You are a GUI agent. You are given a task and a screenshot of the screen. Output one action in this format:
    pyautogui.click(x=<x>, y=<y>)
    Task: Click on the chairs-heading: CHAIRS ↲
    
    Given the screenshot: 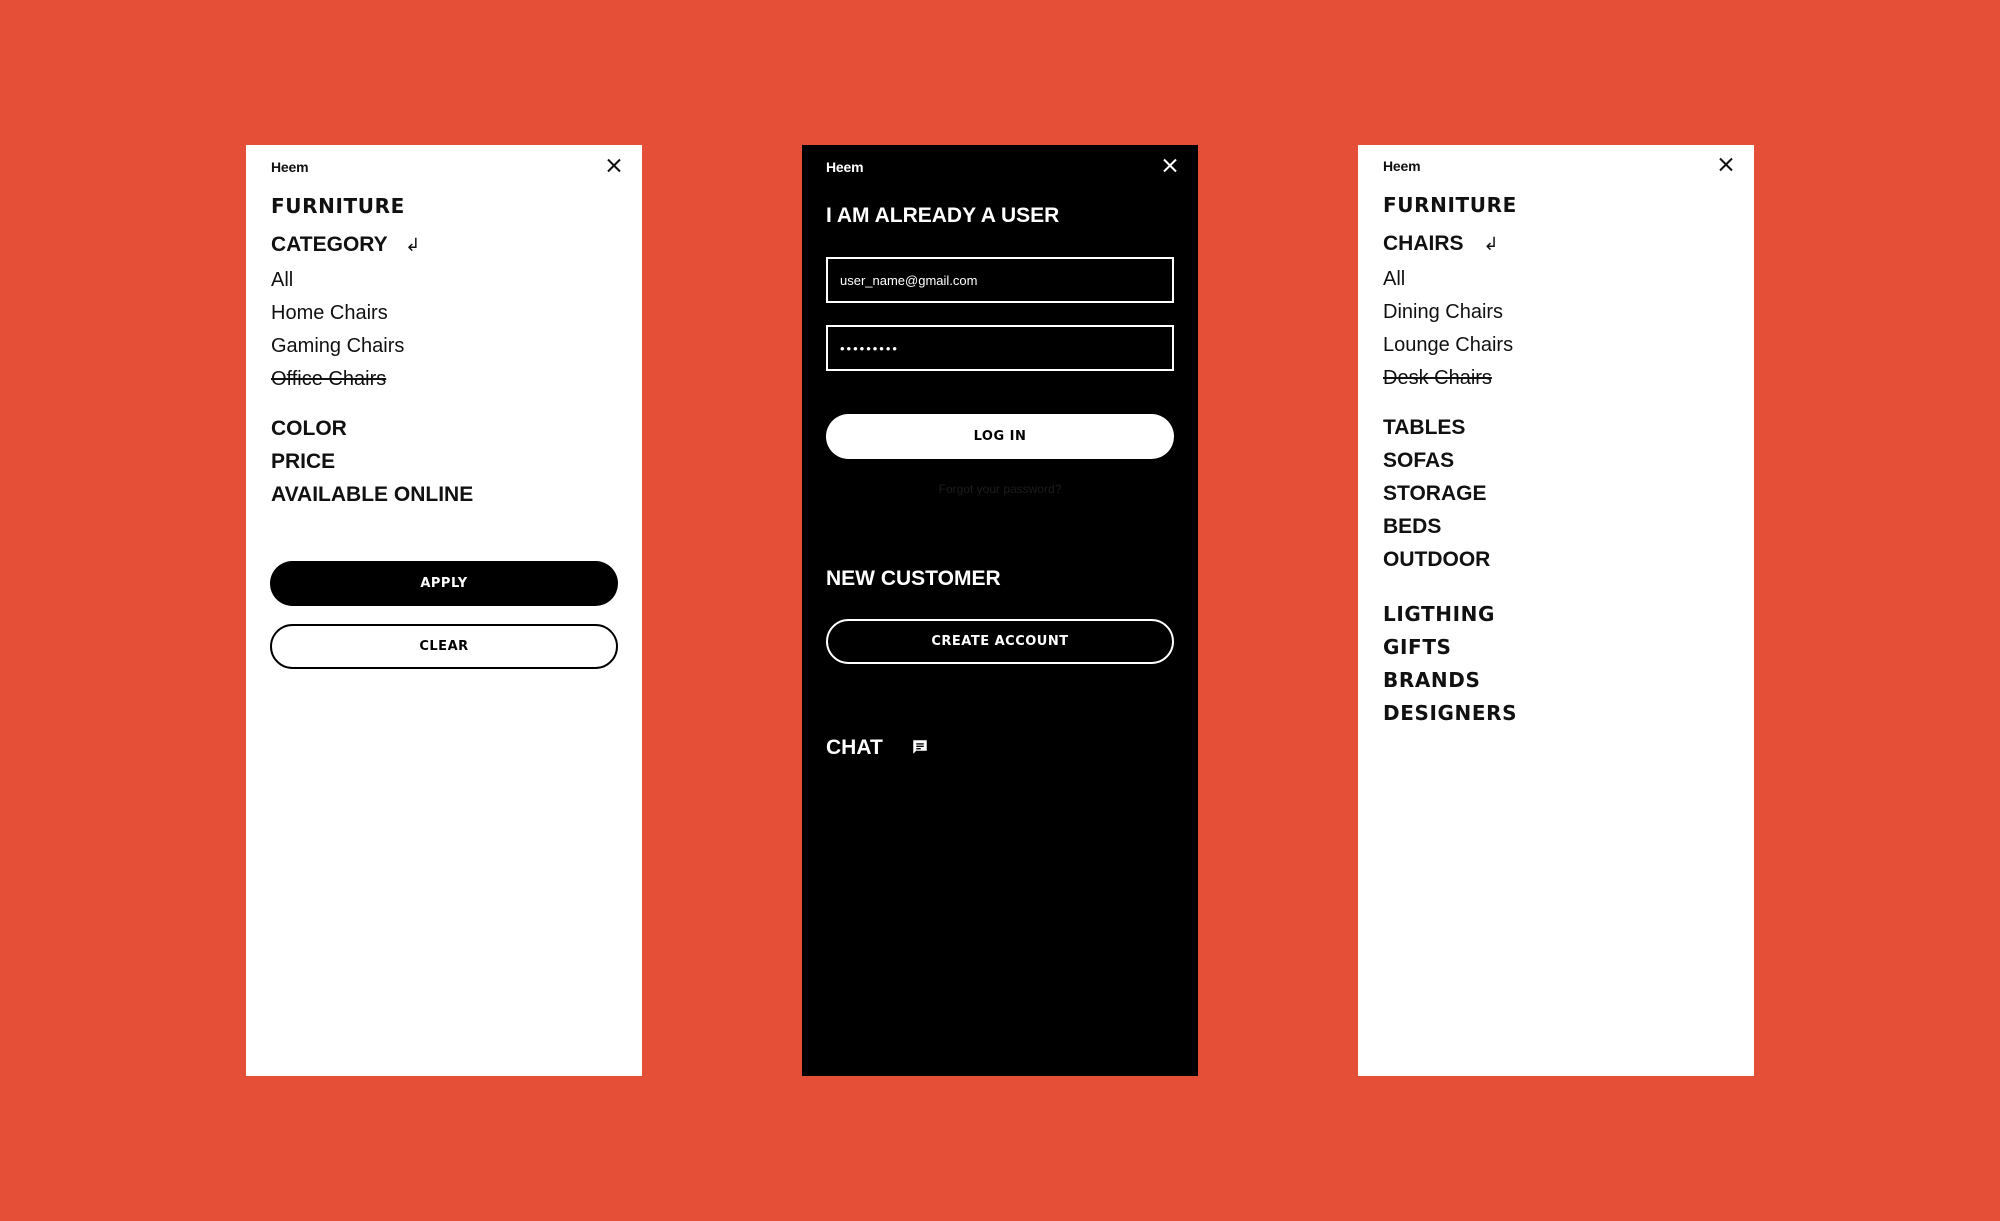 What is the action you would take?
    pyautogui.click(x=1440, y=244)
    